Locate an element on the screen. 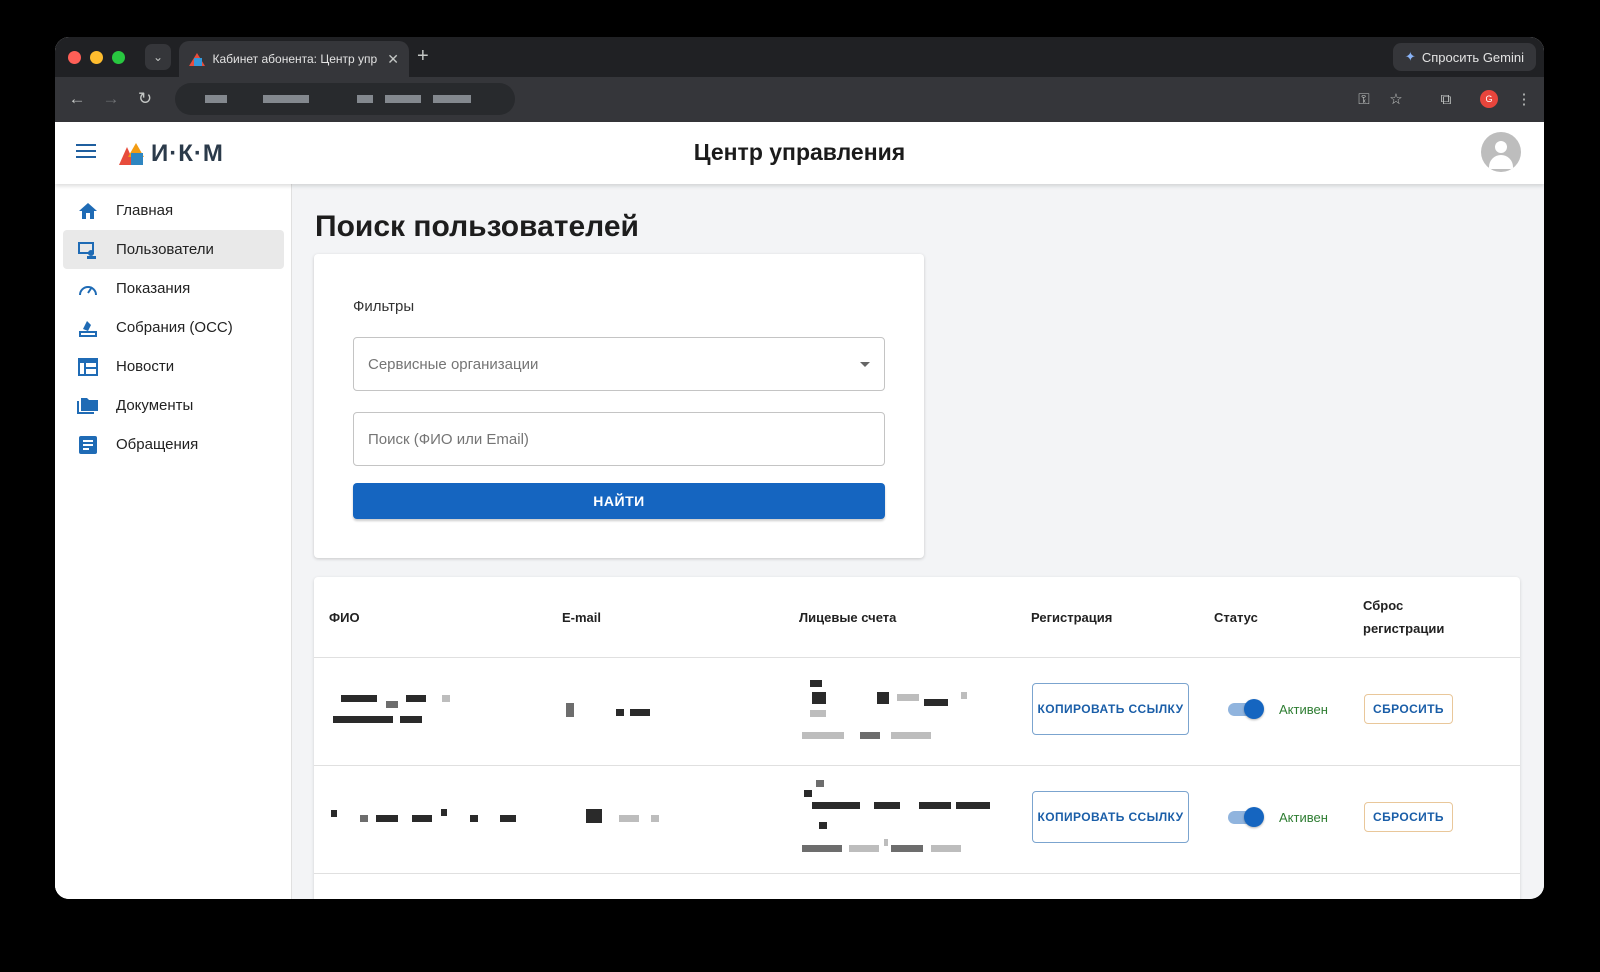 The height and width of the screenshot is (972, 1600). close-icon: ✕ is located at coordinates (393, 59).